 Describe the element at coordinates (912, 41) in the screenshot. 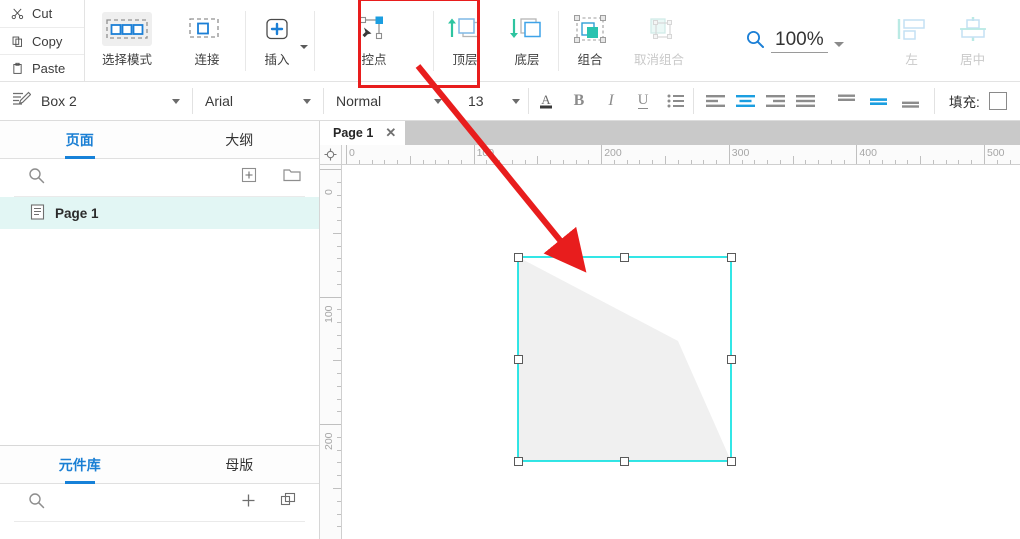

I see `toolbar-button-align-left: 左` at that location.